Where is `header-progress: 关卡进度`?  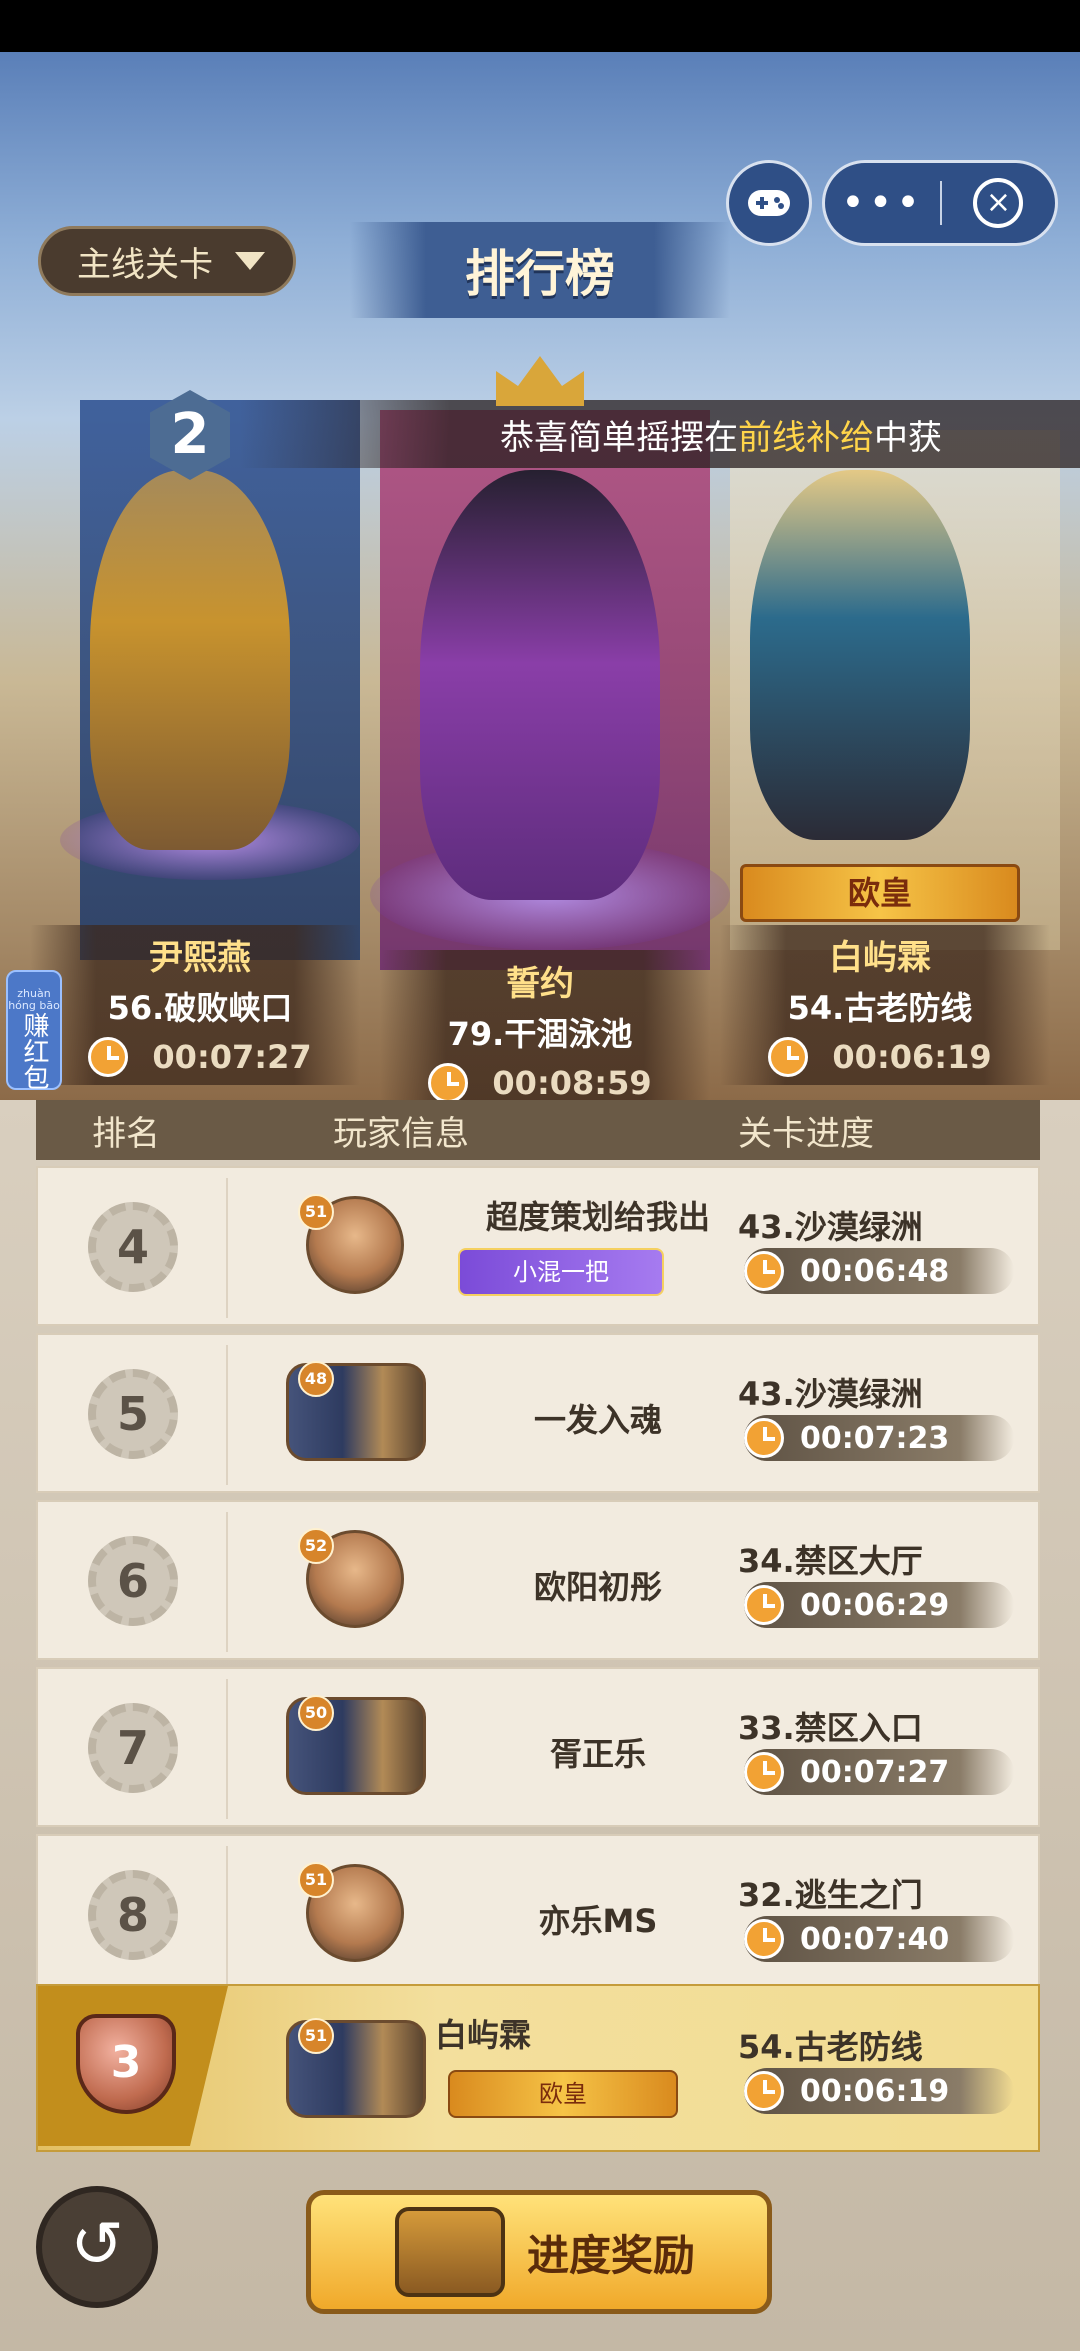 header-progress: 关卡进度 is located at coordinates (806, 1133).